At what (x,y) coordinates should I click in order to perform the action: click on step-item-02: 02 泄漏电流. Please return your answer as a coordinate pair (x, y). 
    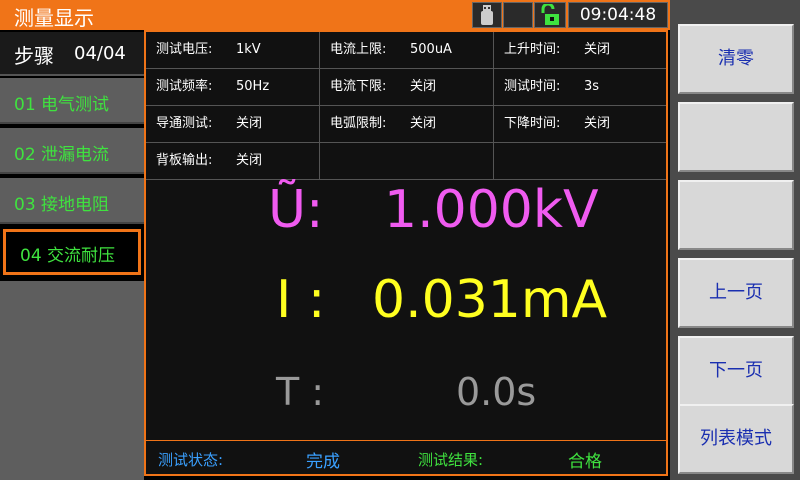
    Looking at the image, I should click on (72, 151).